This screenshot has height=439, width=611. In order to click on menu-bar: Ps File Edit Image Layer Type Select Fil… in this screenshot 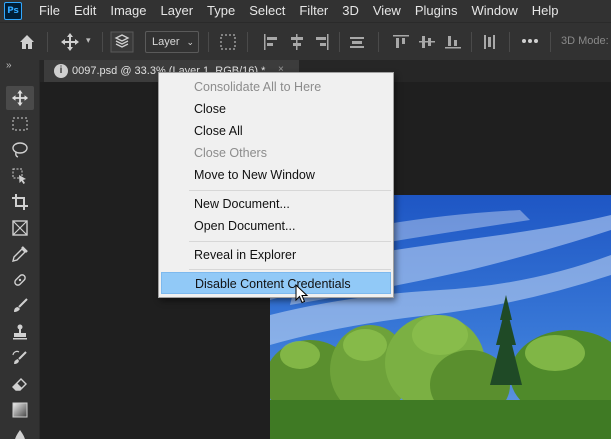, I will do `click(305, 11)`.